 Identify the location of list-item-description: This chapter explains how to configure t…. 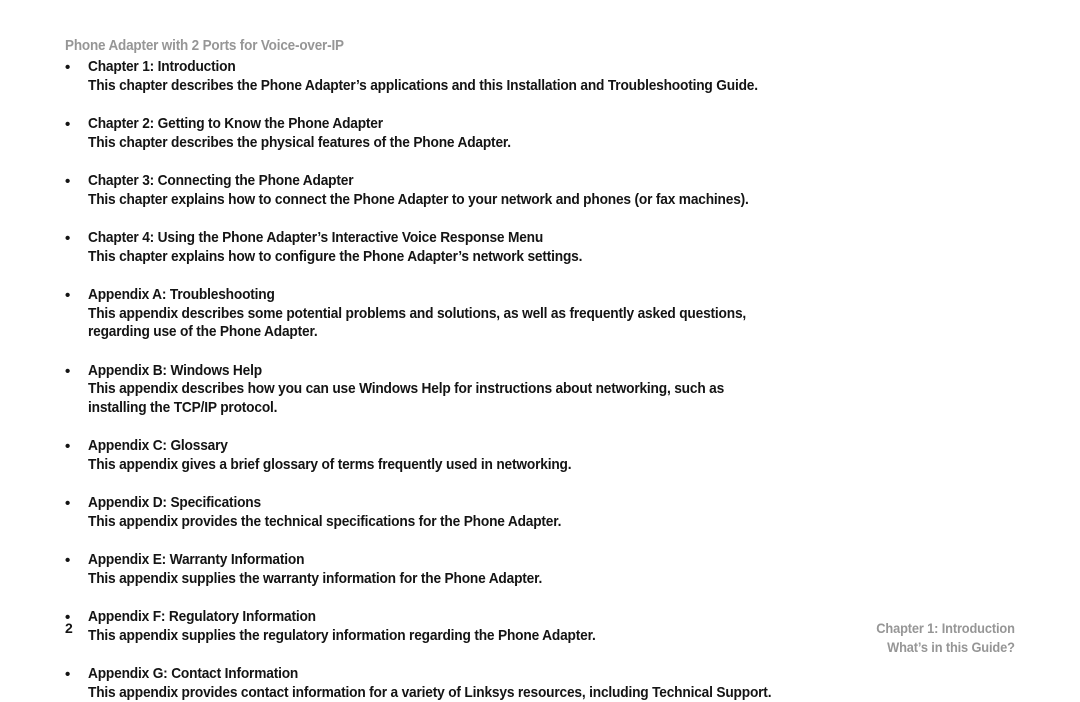
(435, 257).